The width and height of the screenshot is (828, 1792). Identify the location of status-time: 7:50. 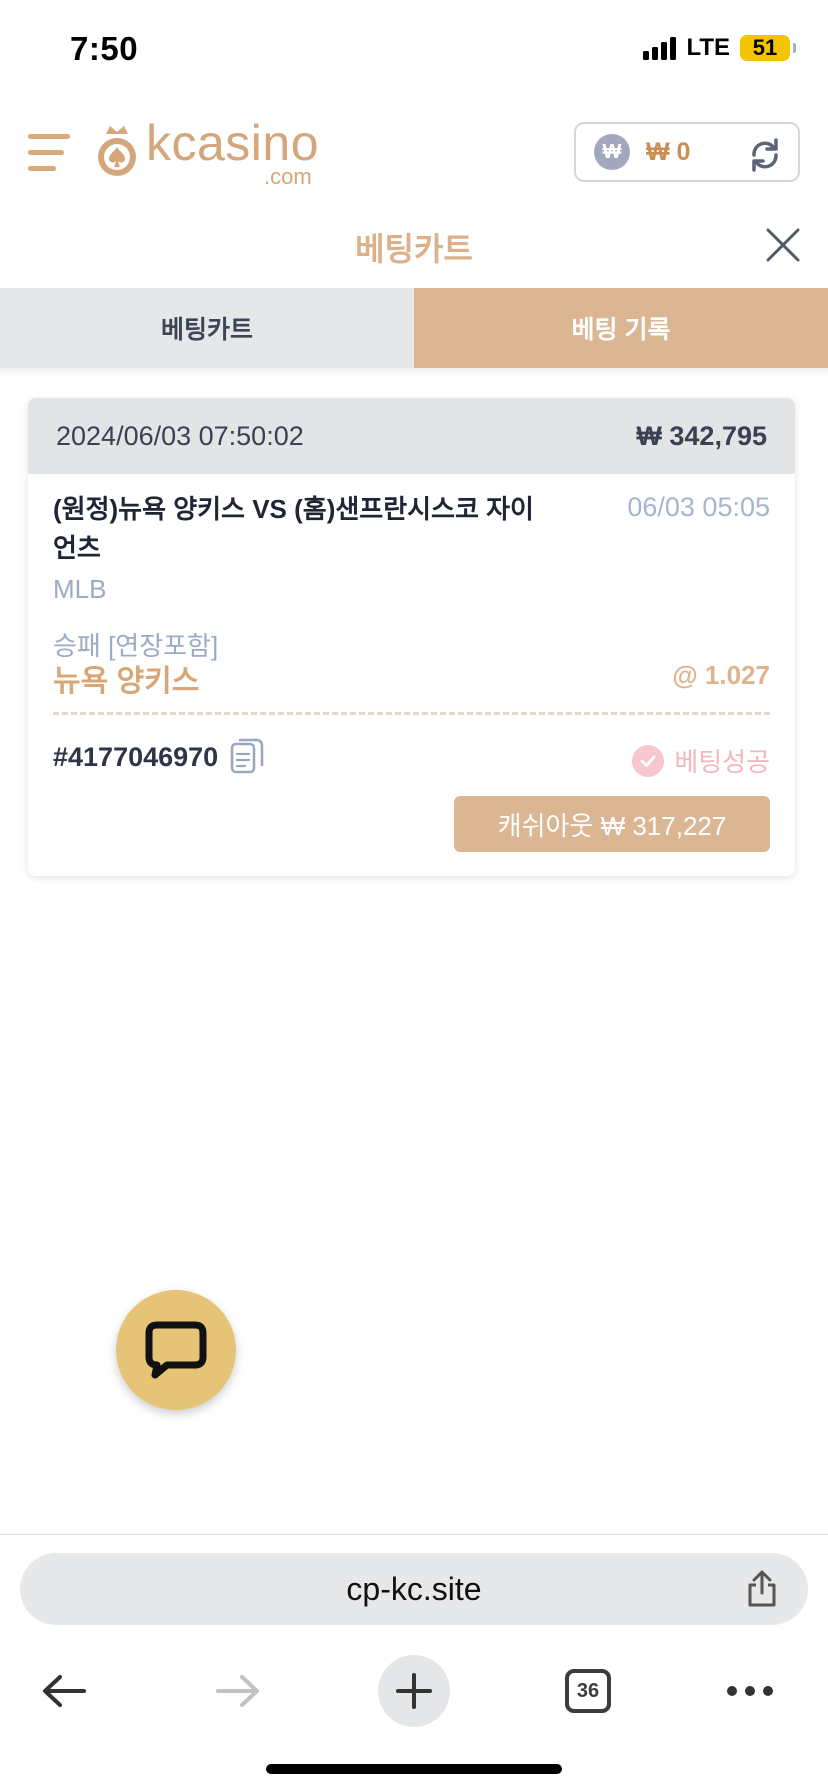
(104, 48).